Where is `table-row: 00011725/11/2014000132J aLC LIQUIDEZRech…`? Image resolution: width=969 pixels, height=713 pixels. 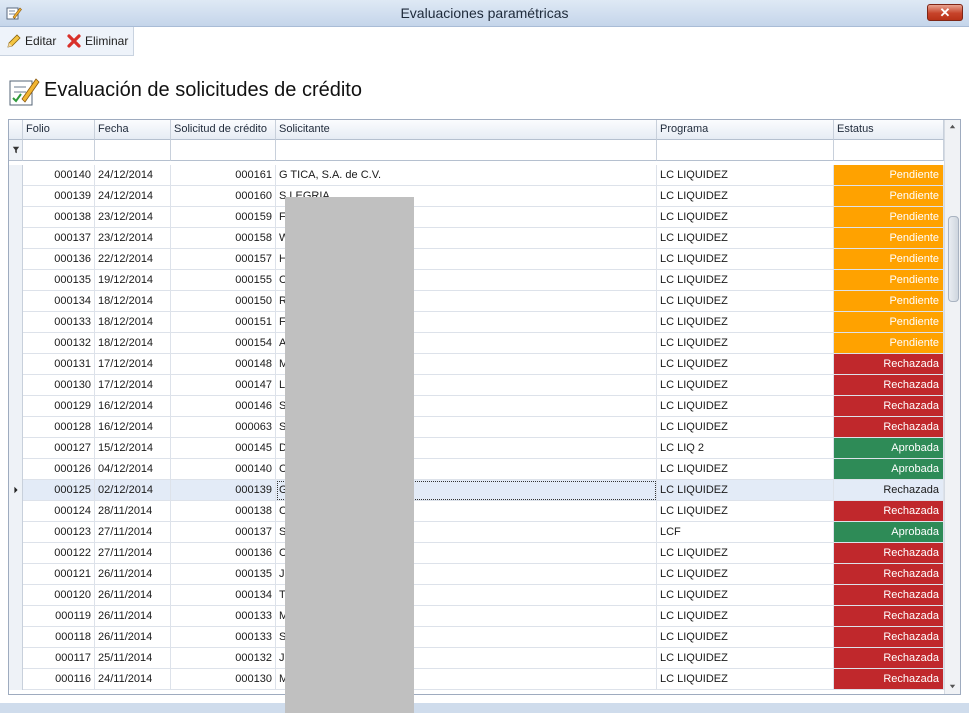
table-row: 00011725/11/2014000132J aLC LIQUIDEZRech… is located at coordinates (476, 658).